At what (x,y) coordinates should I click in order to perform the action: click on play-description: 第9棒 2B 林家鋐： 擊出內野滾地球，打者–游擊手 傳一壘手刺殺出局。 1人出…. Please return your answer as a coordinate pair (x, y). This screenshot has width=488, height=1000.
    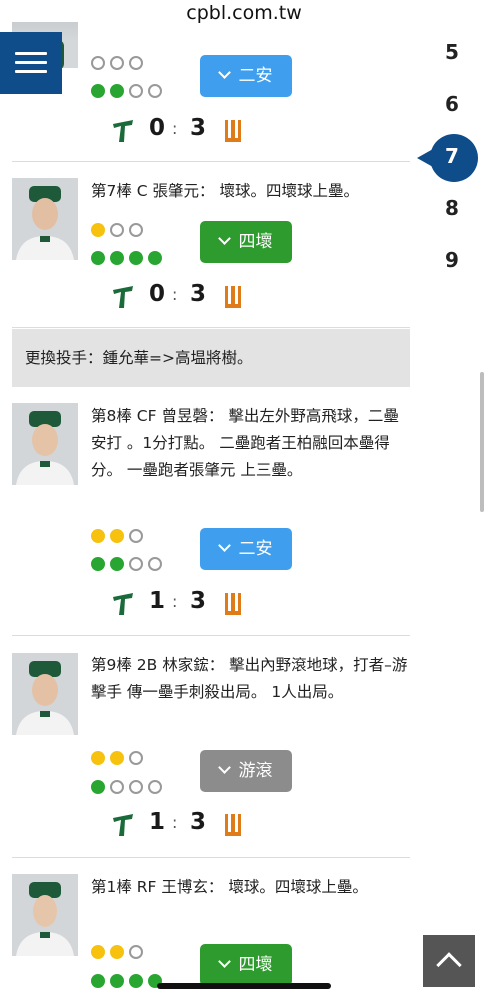
    Looking at the image, I should click on (249, 678).